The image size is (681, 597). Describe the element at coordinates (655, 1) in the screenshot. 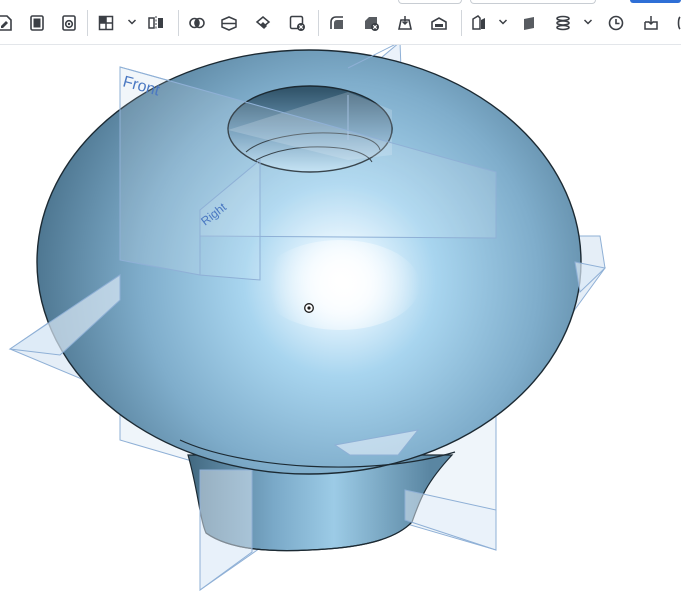

I see `toolbar-primary-button` at that location.